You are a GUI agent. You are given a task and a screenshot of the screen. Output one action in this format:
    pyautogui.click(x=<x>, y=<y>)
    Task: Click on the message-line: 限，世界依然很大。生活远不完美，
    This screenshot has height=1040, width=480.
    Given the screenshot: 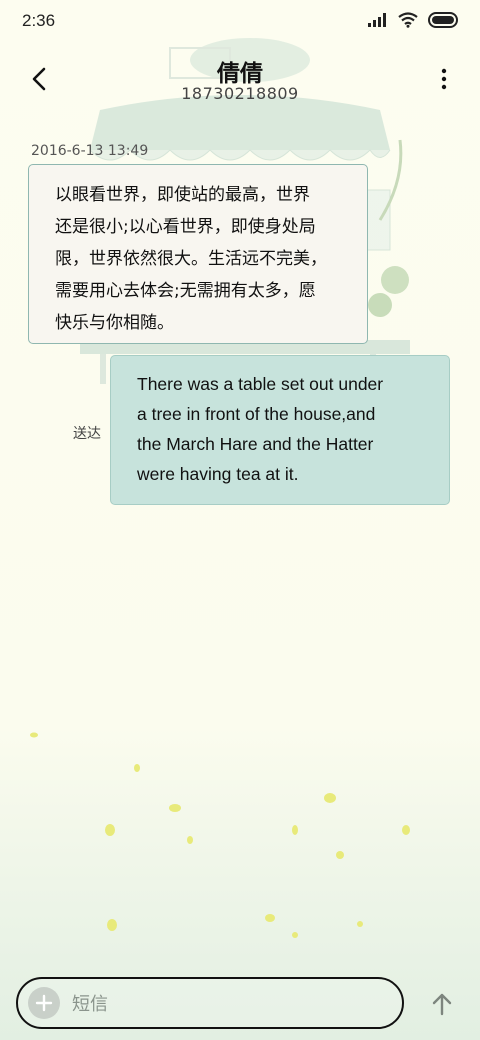 What is the action you would take?
    pyautogui.click(x=191, y=259)
    